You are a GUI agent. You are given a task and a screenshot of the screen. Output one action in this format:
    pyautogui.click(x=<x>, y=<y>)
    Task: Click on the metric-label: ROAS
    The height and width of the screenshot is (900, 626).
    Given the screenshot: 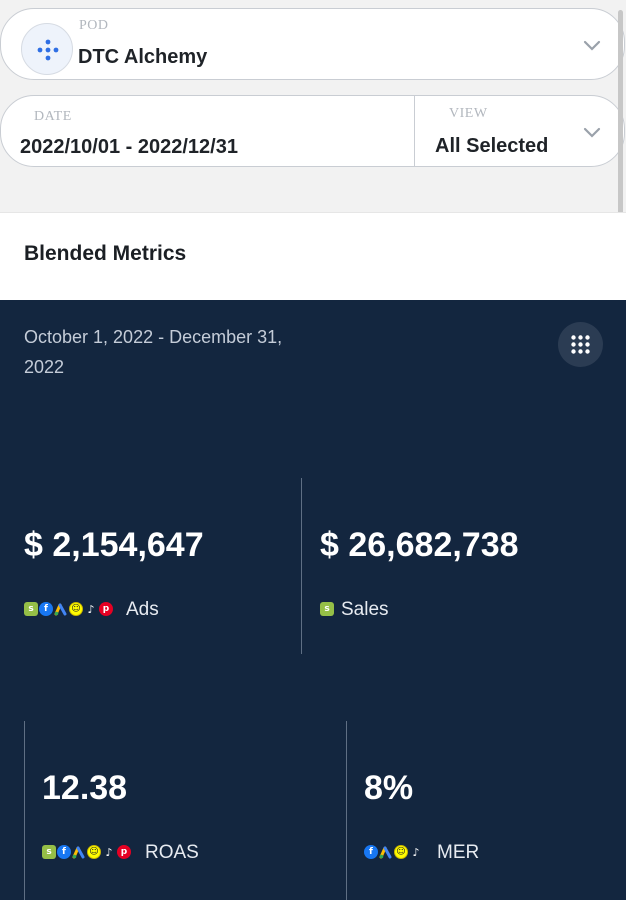 What is the action you would take?
    pyautogui.click(x=172, y=852)
    